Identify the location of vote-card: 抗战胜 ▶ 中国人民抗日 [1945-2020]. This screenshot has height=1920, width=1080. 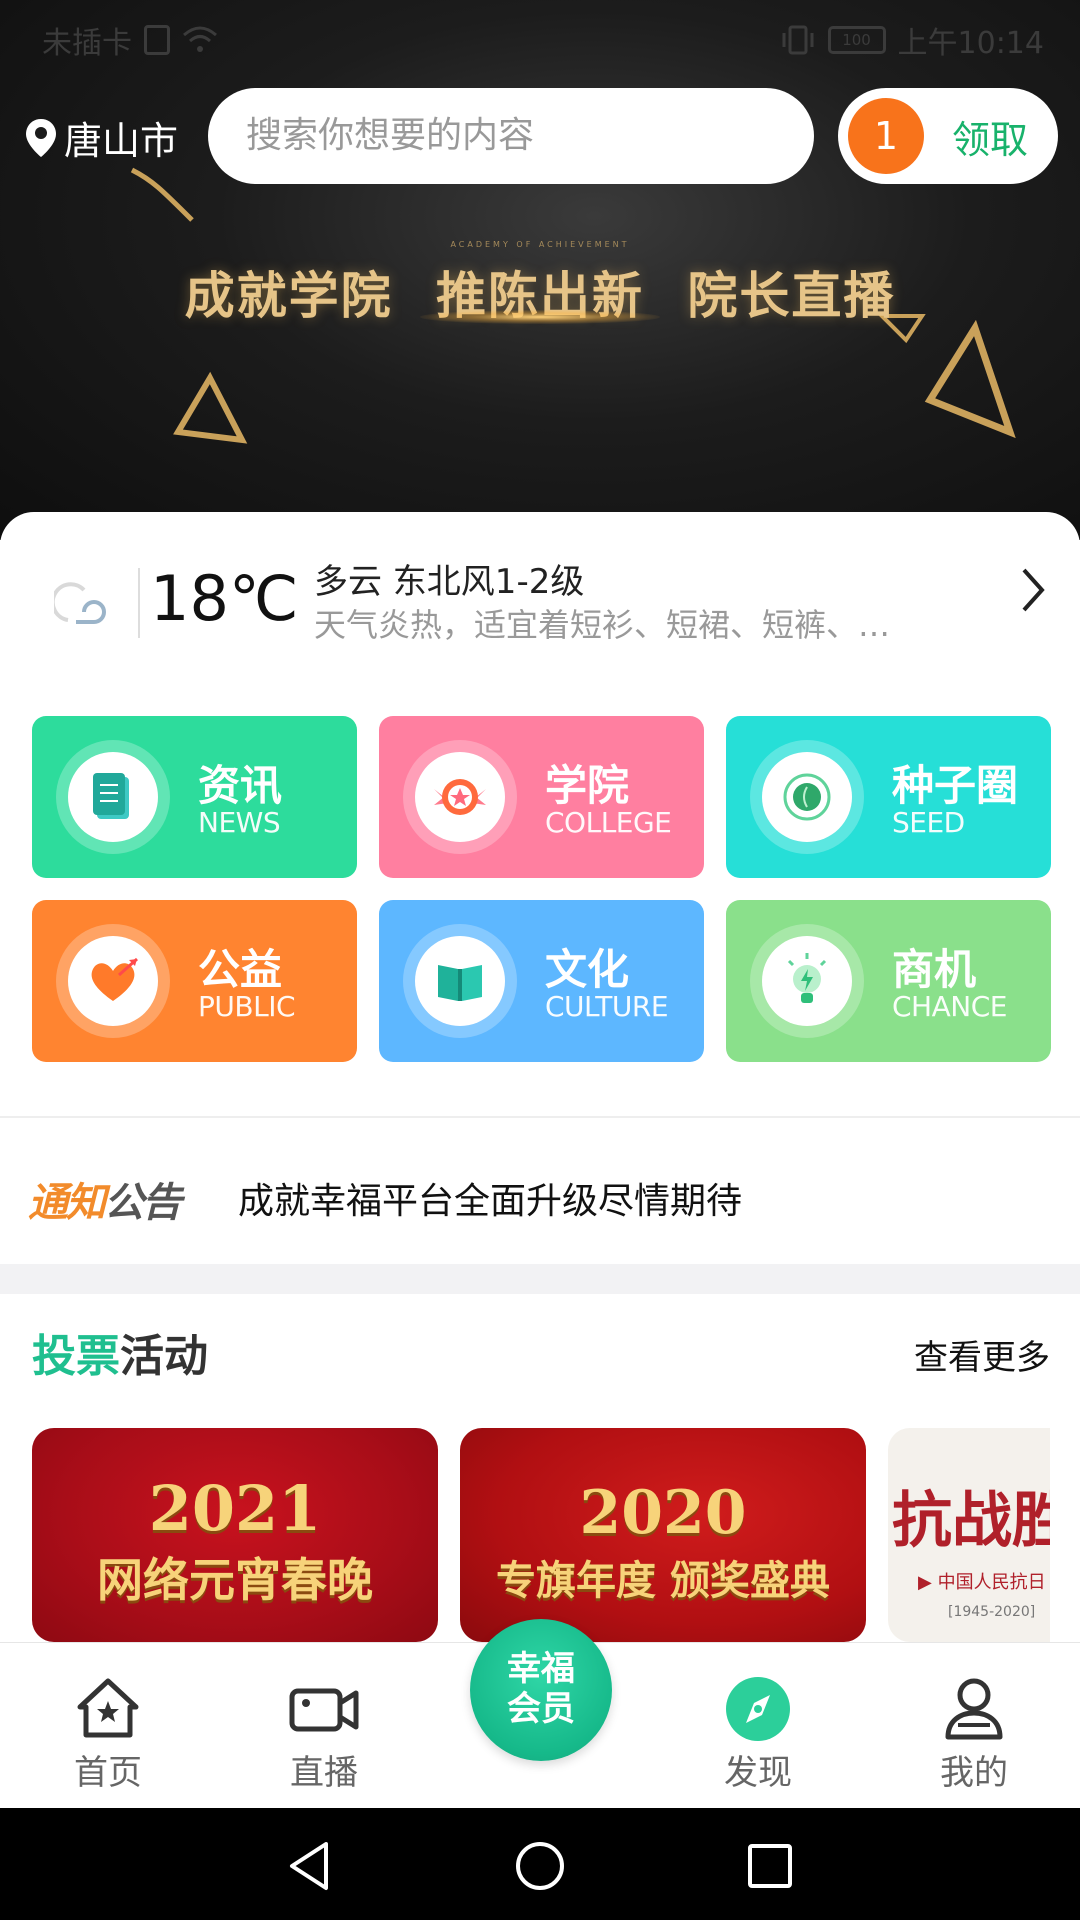
(969, 1535).